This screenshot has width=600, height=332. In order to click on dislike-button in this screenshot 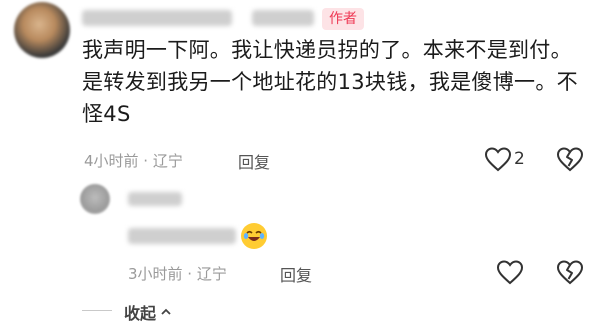, I will do `click(570, 159)`.